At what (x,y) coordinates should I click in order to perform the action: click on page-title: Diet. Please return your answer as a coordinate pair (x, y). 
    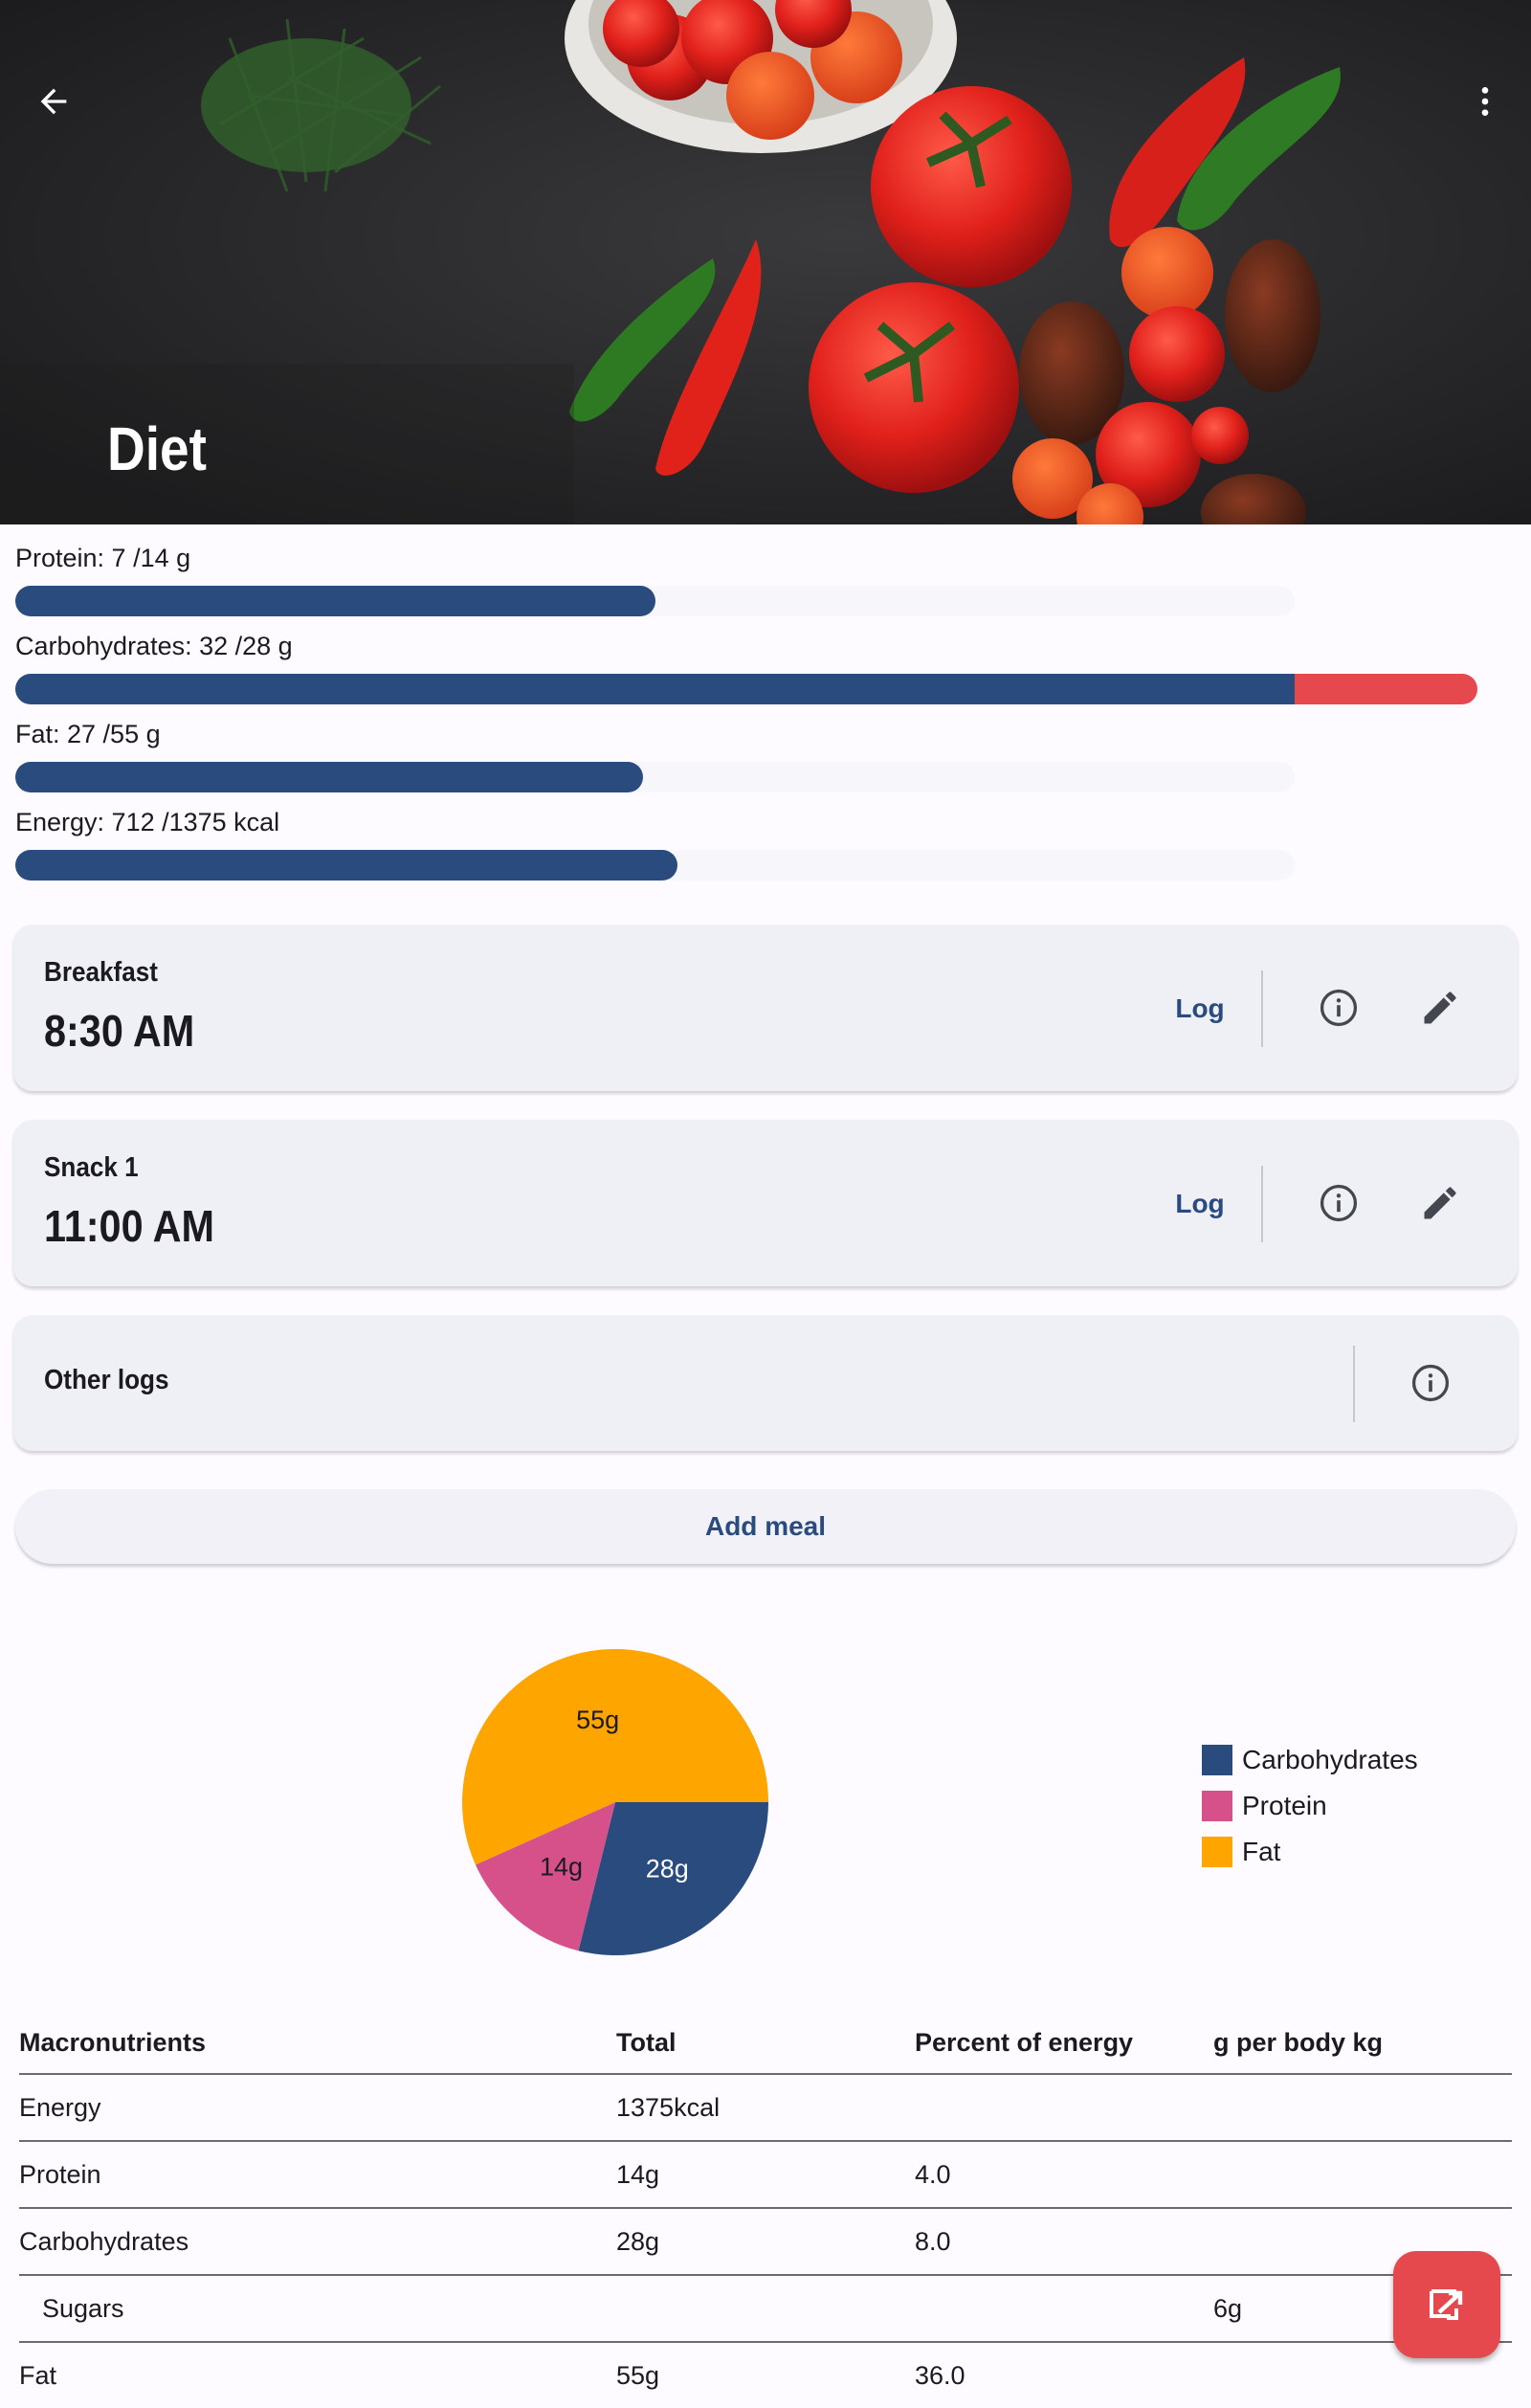
    Looking at the image, I should click on (157, 449).